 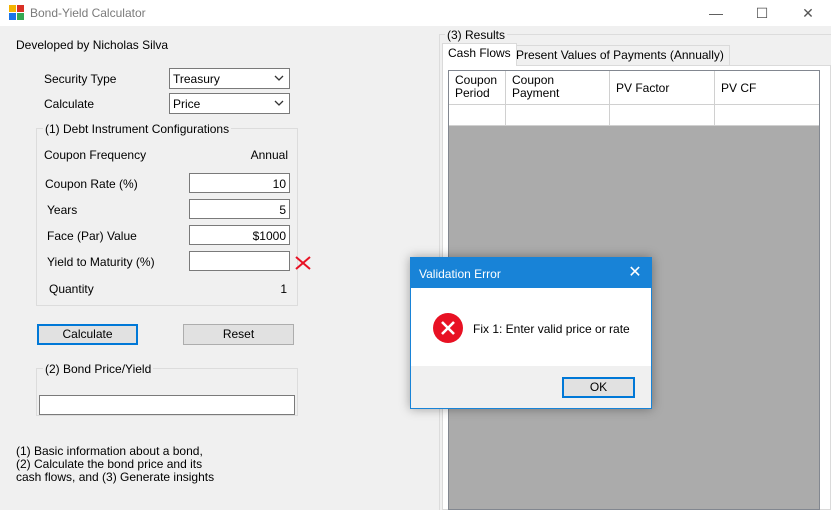 What do you see at coordinates (69, 104) in the screenshot?
I see `calculate-mode-label: Calculate` at bounding box center [69, 104].